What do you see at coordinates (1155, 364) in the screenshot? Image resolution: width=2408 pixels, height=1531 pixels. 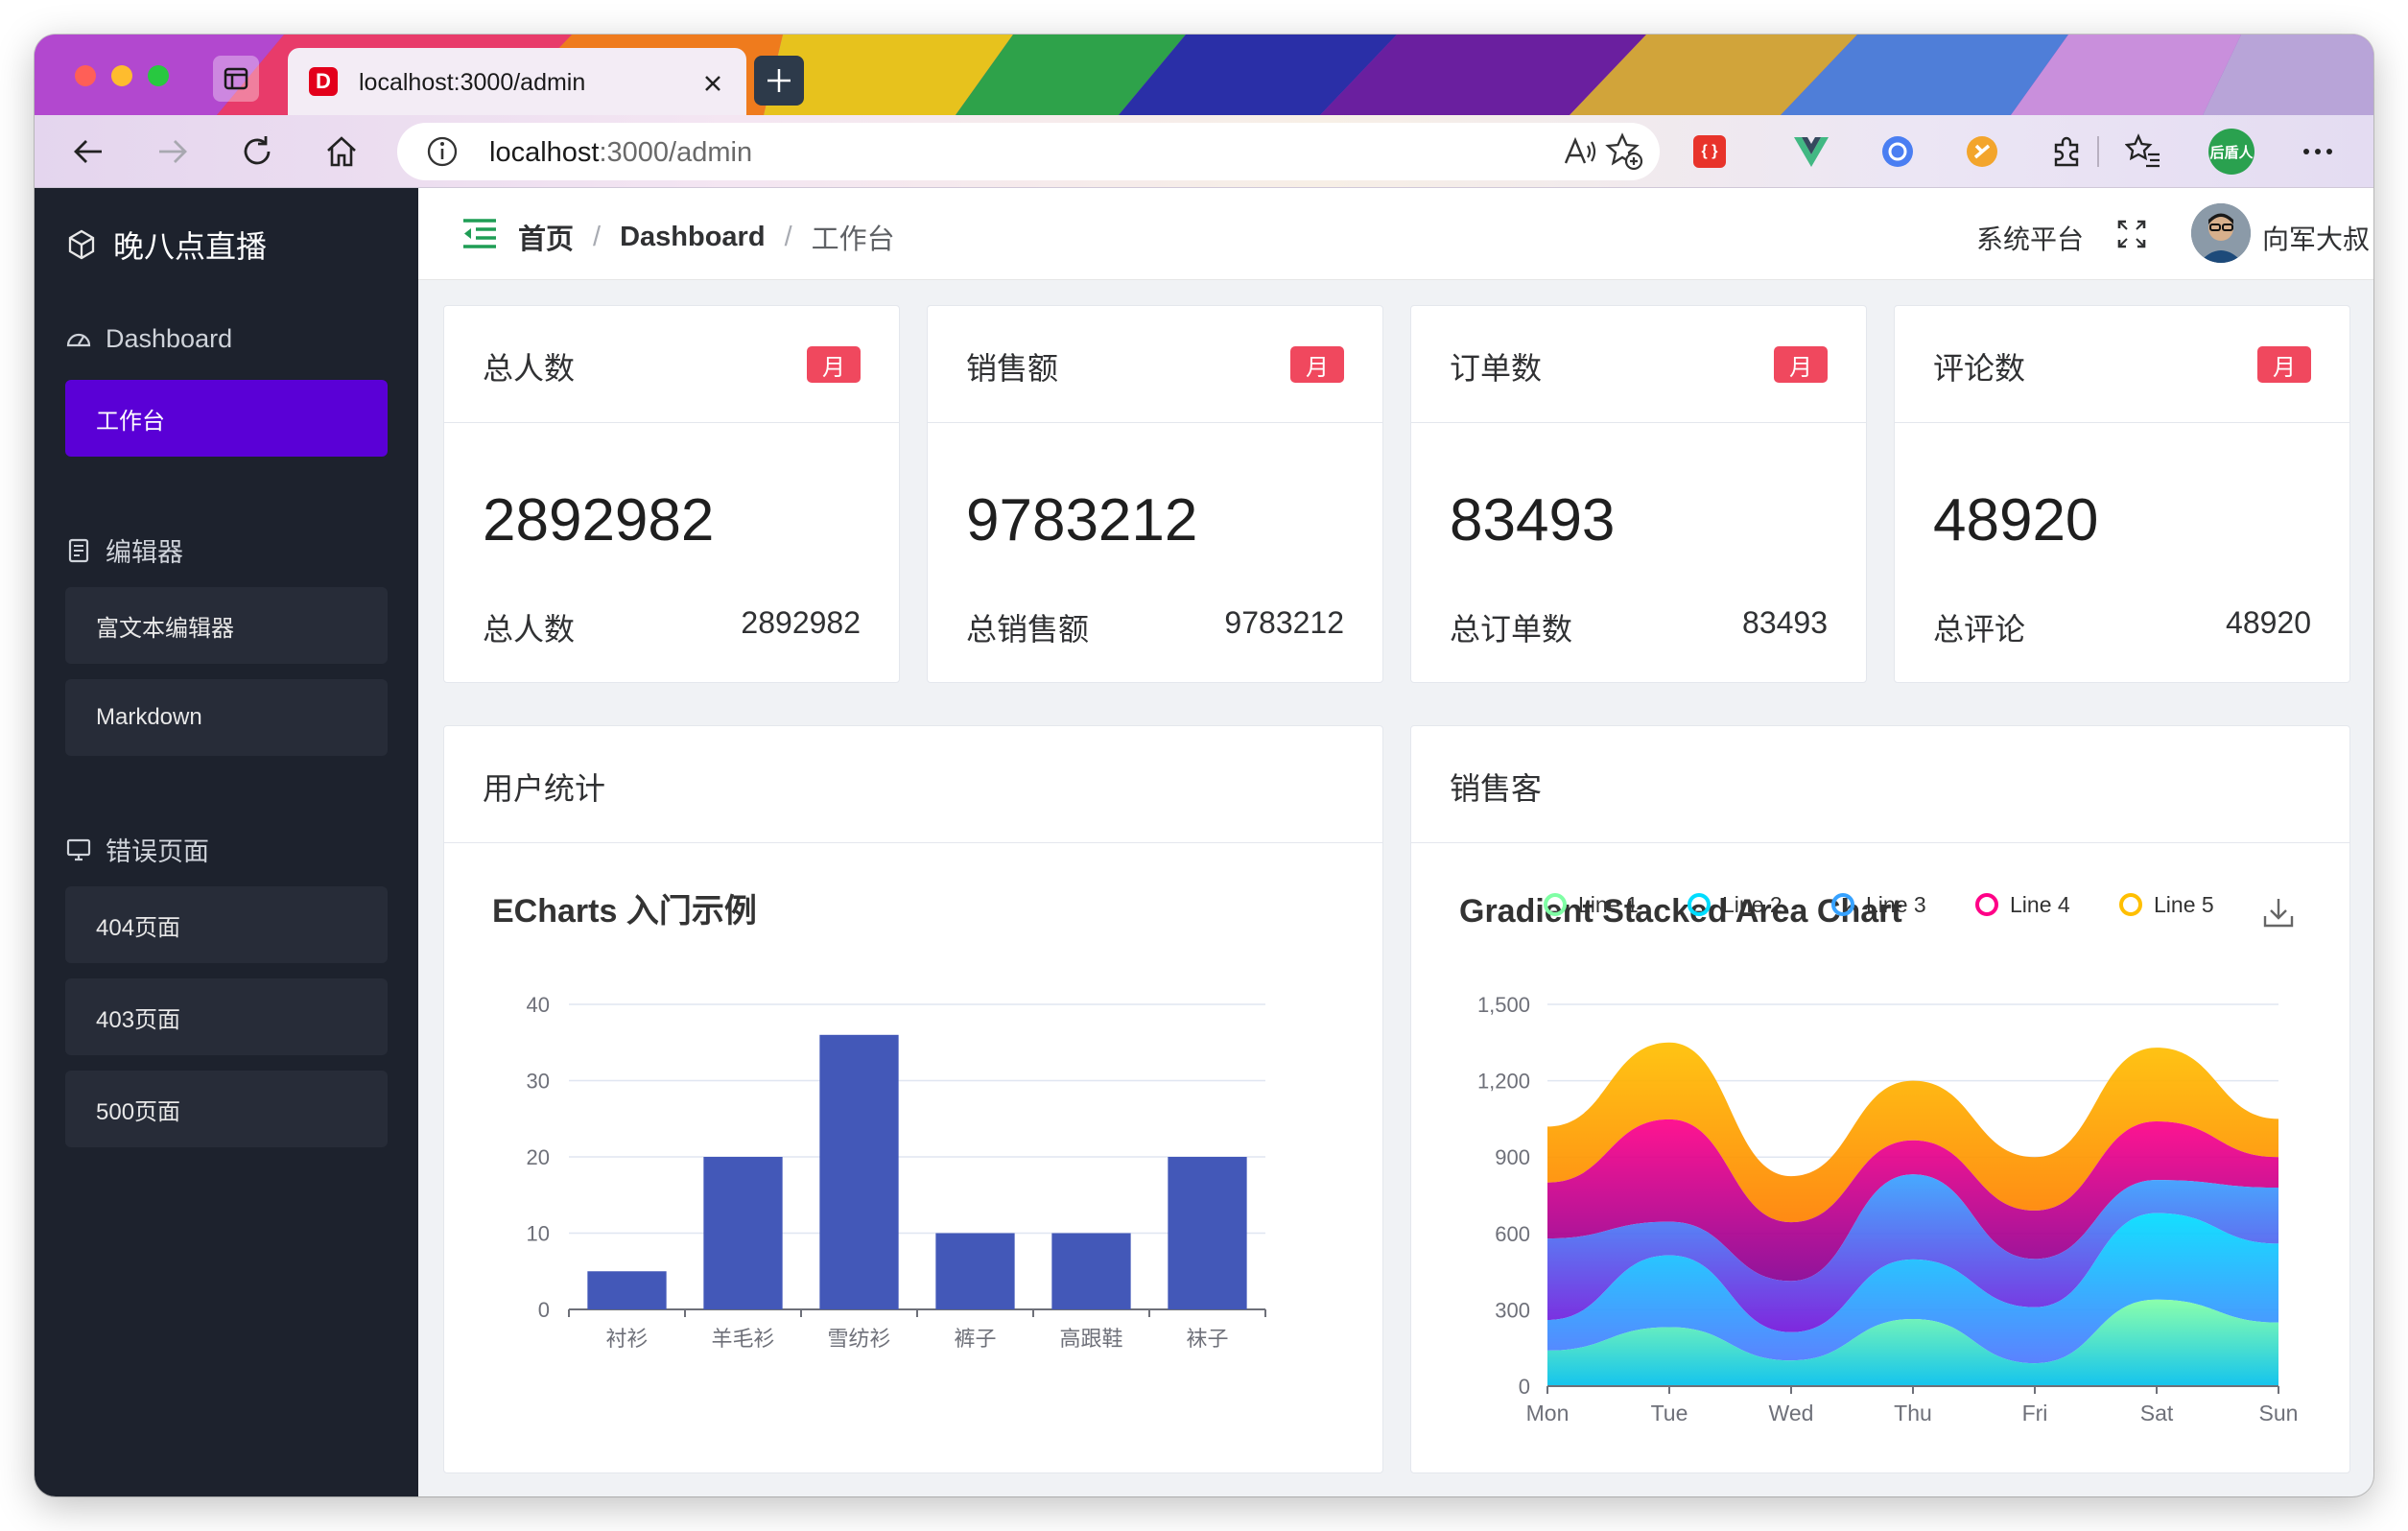 I see `card-header: 销售额 月` at bounding box center [1155, 364].